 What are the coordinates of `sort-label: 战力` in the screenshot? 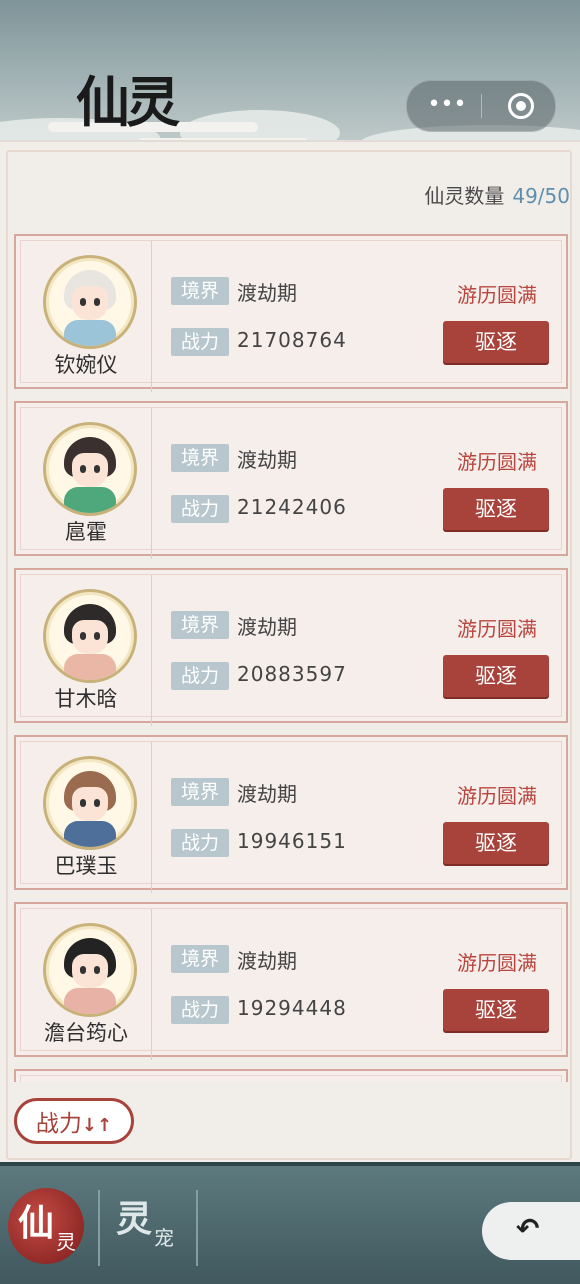 It's located at (58, 1124).